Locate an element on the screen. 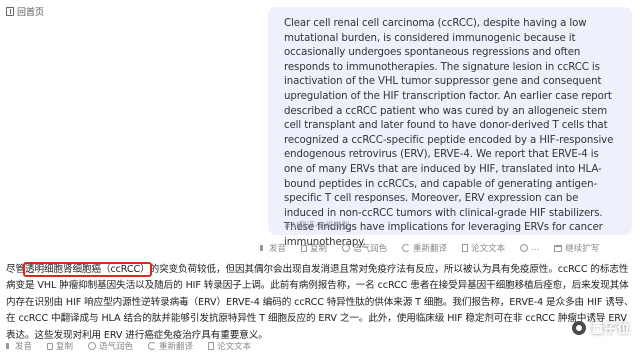 The height and width of the screenshot is (352, 640). globe-icon is located at coordinates (524, 248).